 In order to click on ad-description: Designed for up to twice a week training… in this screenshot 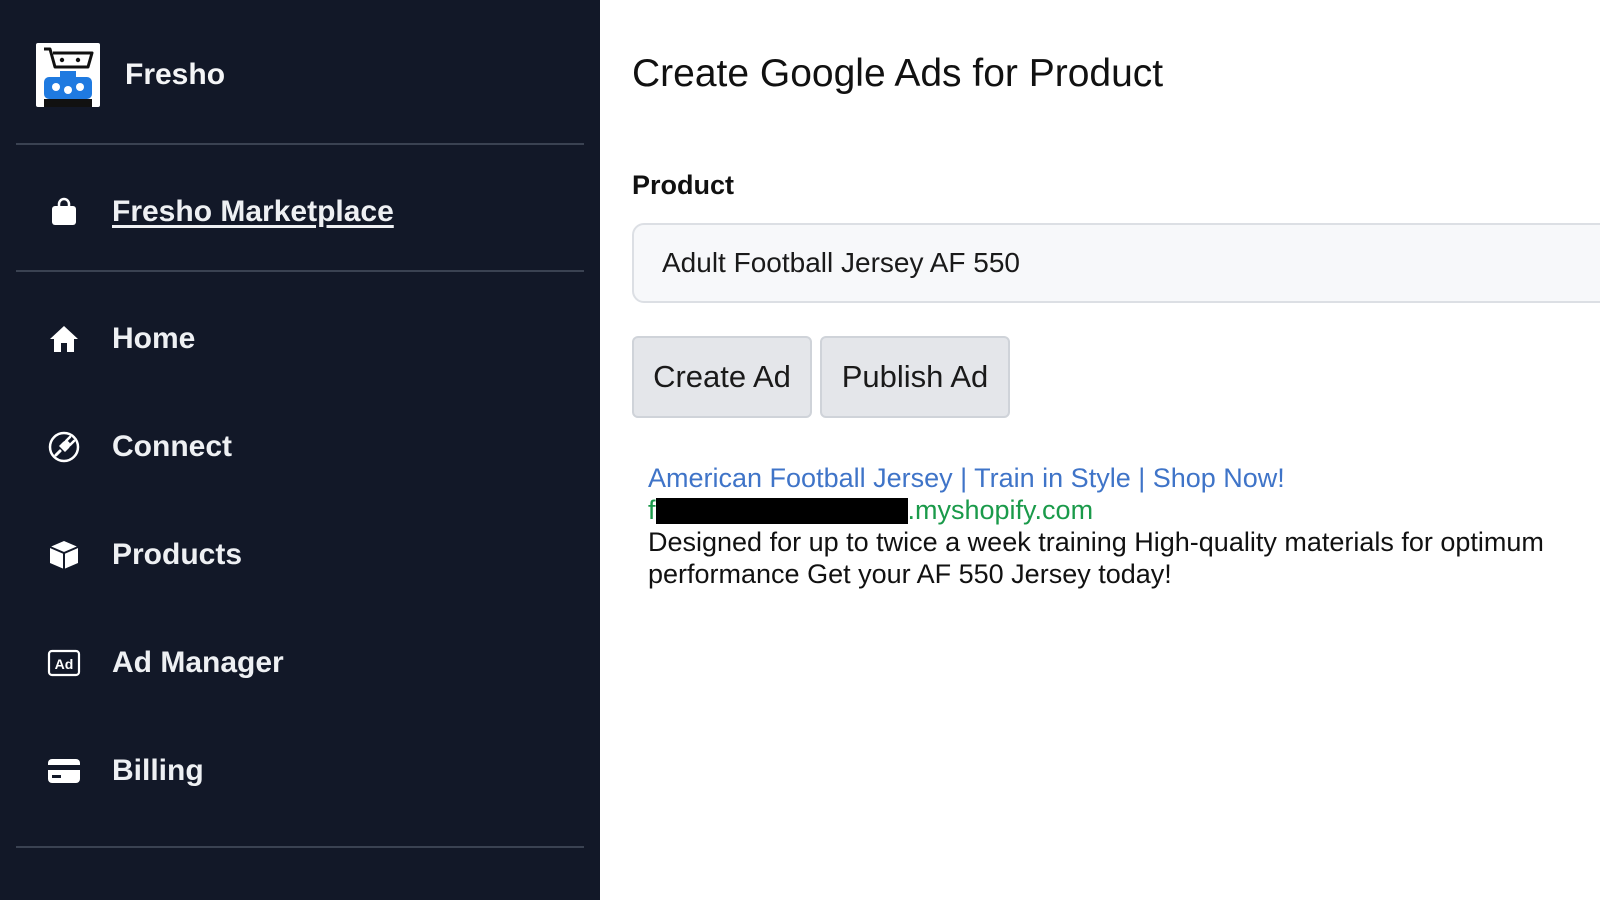, I will do `click(1096, 558)`.